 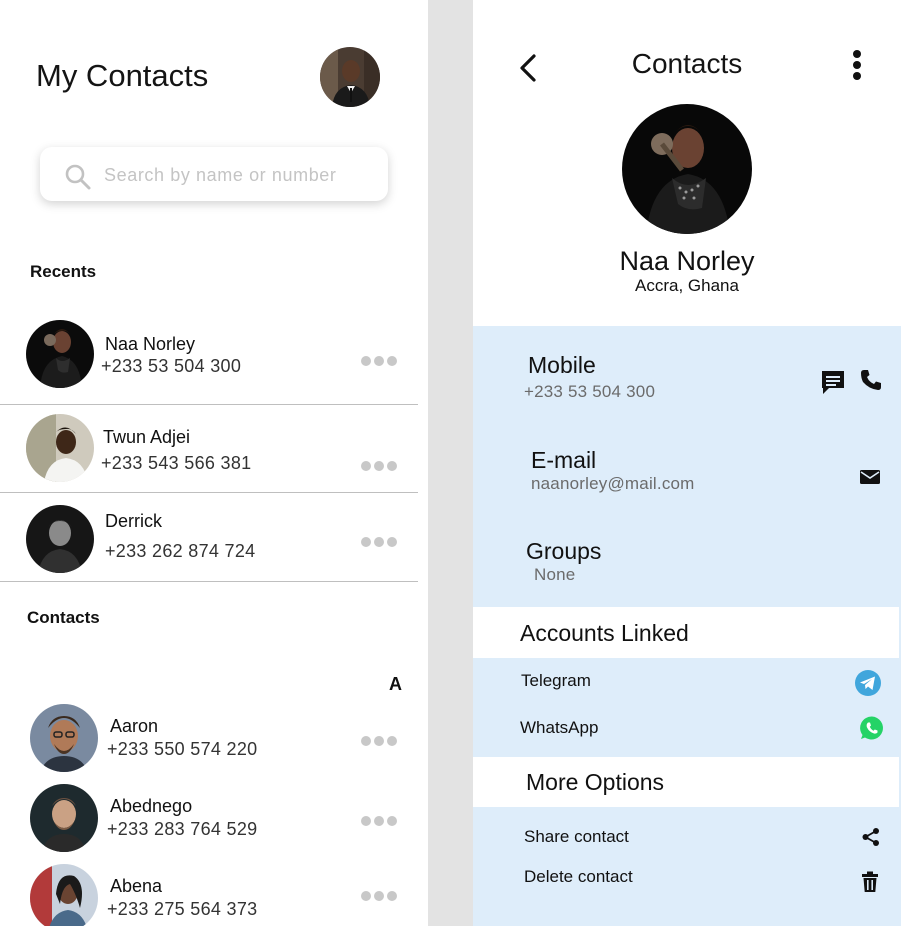 I want to click on contact-phone: +233 53 504 300, so click(x=171, y=366).